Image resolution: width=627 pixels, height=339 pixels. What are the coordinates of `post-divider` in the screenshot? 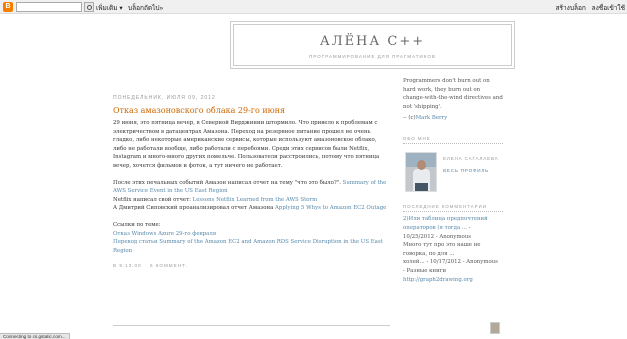 It's located at (251, 325).